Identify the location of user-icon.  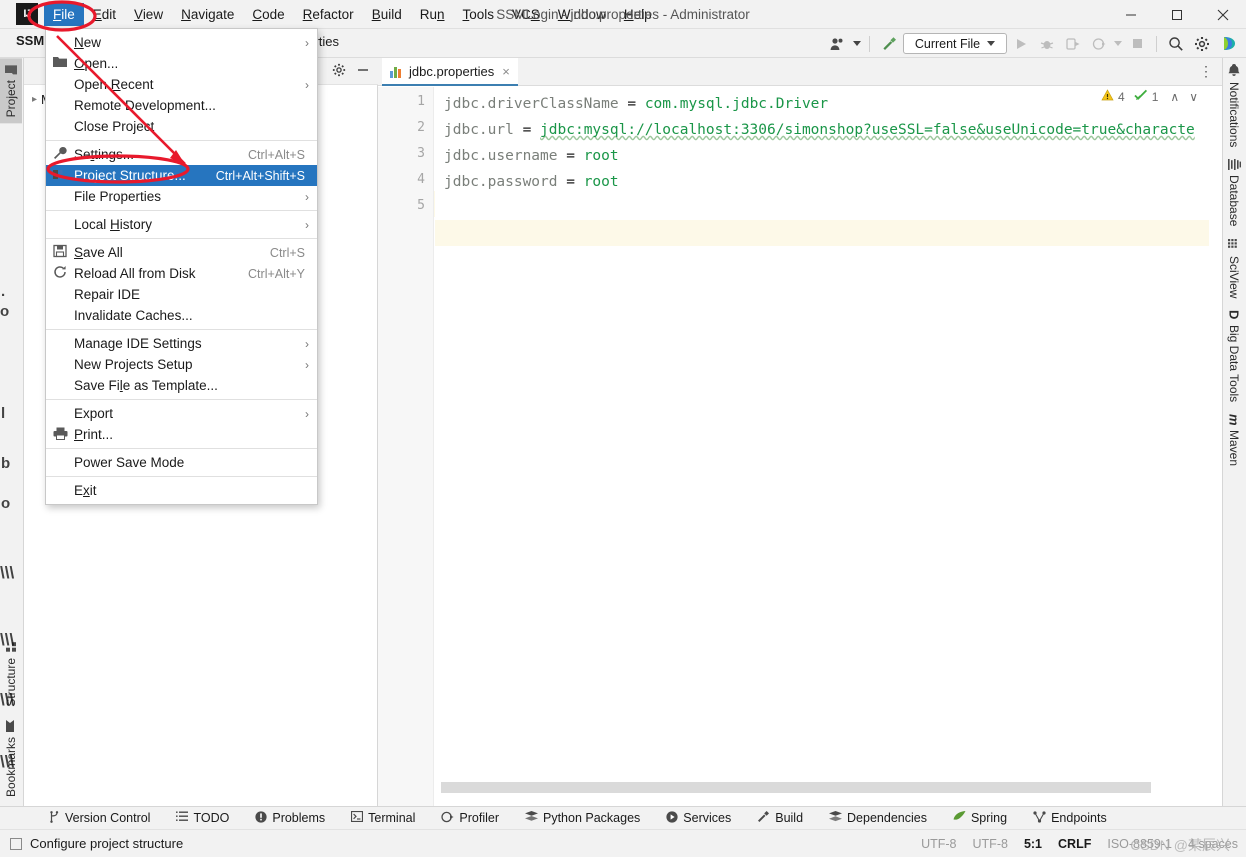
(838, 44).